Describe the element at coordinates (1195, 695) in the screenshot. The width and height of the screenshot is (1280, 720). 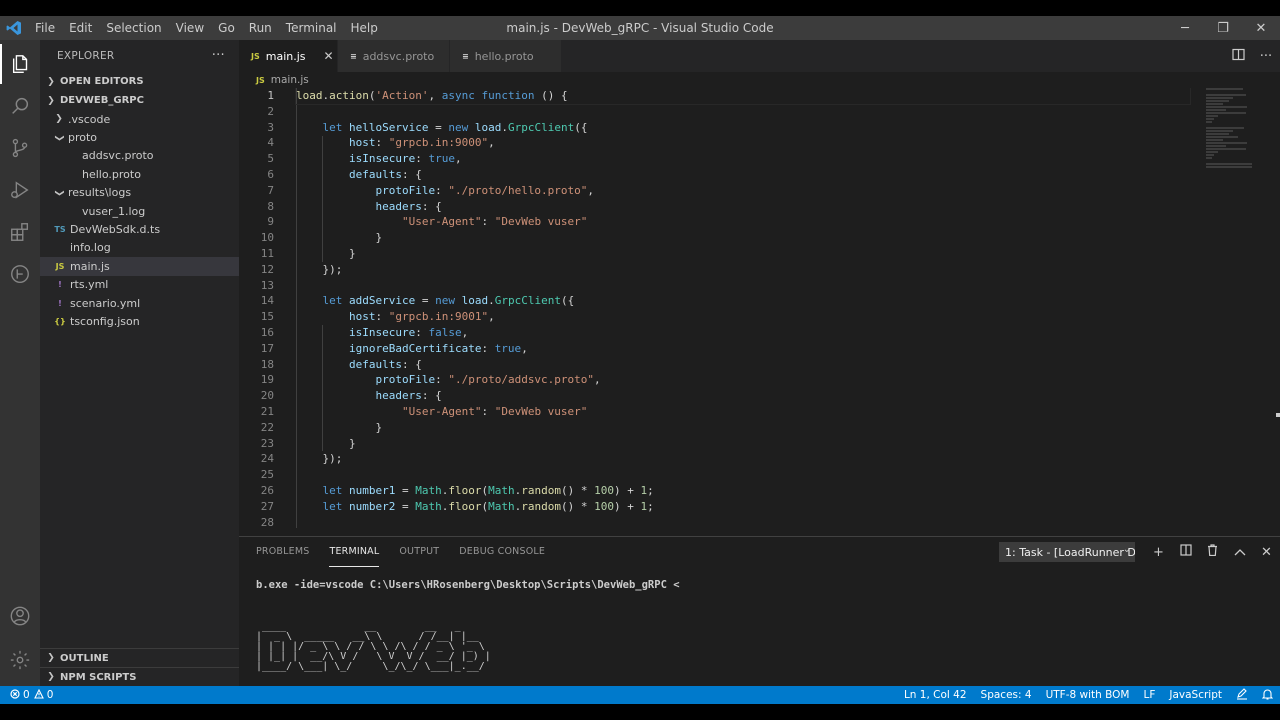
I see `language-mode: JavaScript` at that location.